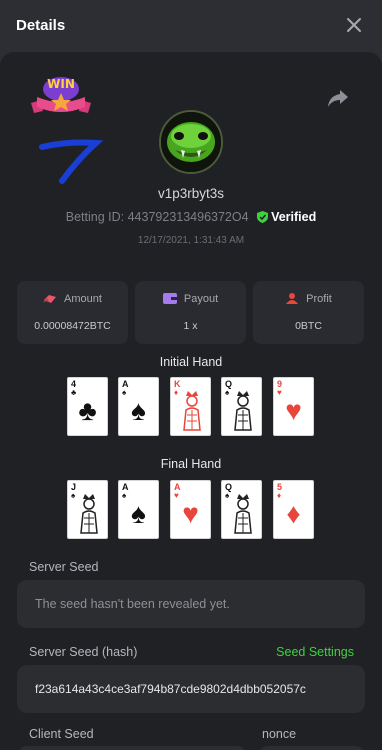  What do you see at coordinates (50, 299) in the screenshot?
I see `amount-icon` at bounding box center [50, 299].